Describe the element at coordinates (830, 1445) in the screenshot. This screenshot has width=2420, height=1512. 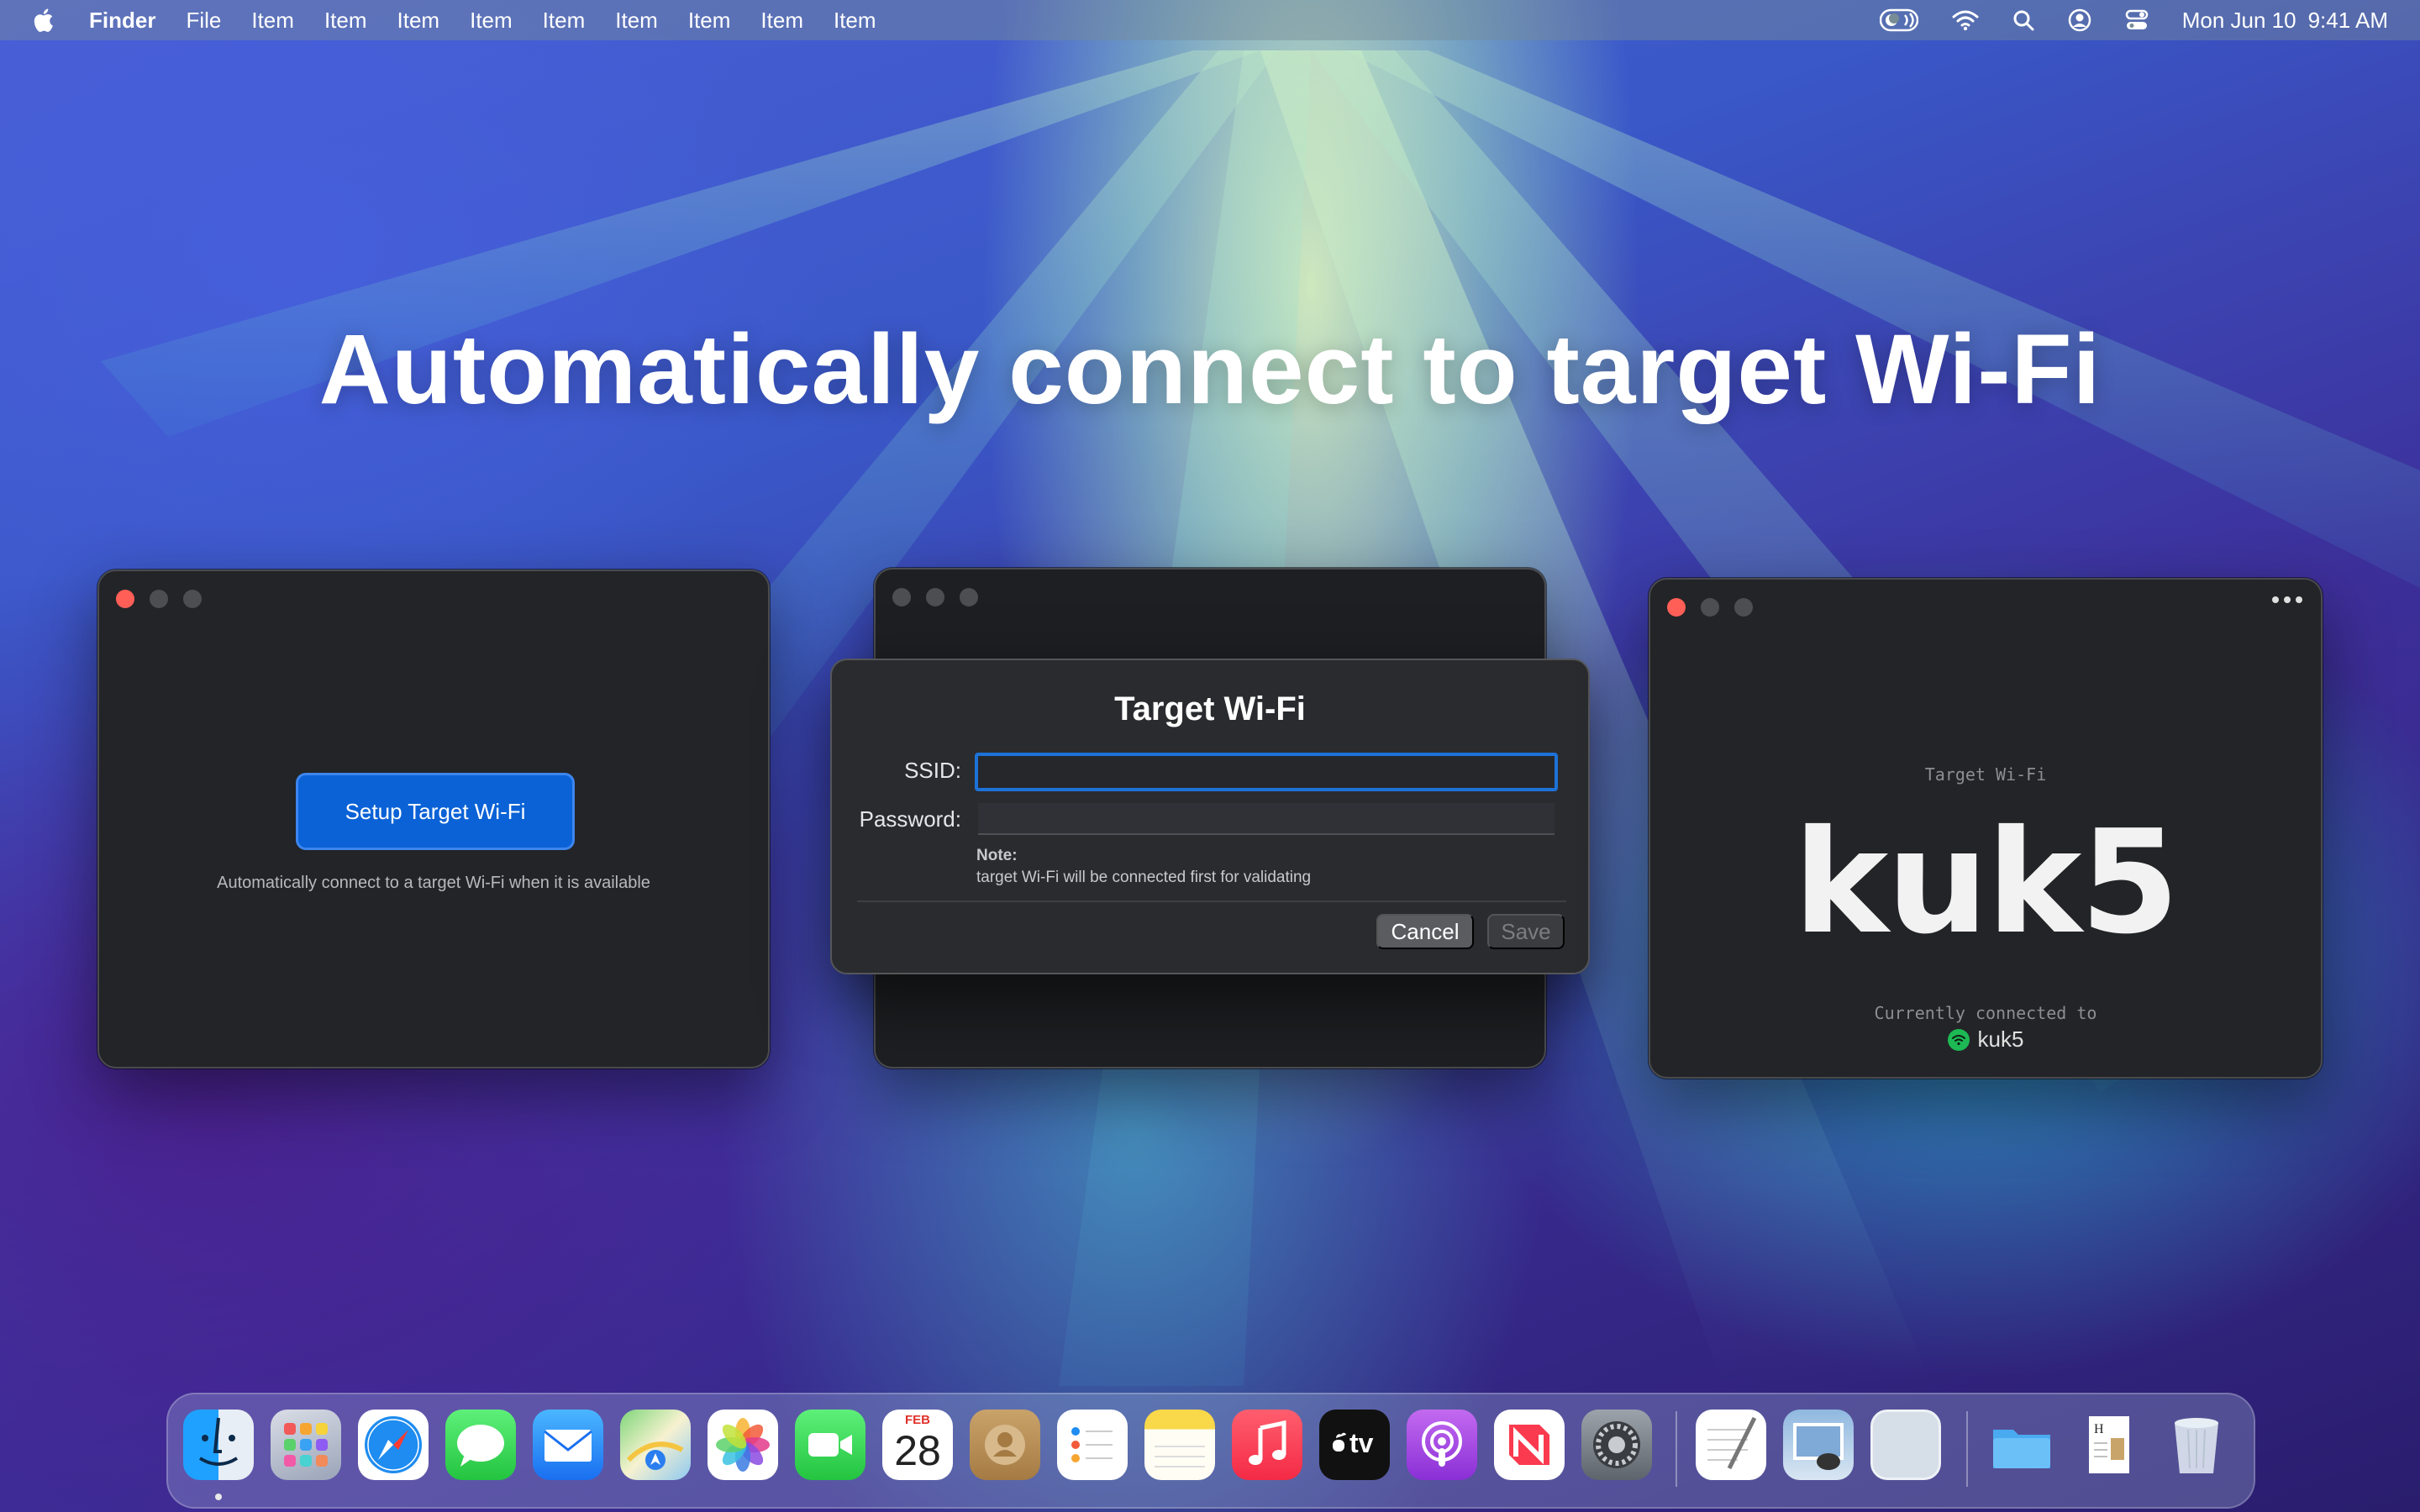
I see `facetime-icon` at that location.